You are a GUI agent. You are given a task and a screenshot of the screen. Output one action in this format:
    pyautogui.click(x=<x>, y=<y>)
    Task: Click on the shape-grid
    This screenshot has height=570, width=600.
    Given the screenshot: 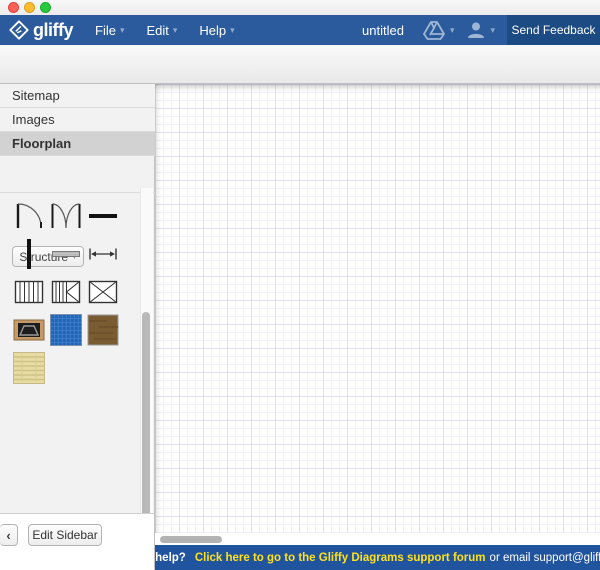 What is the action you would take?
    pyautogui.click(x=65, y=292)
    